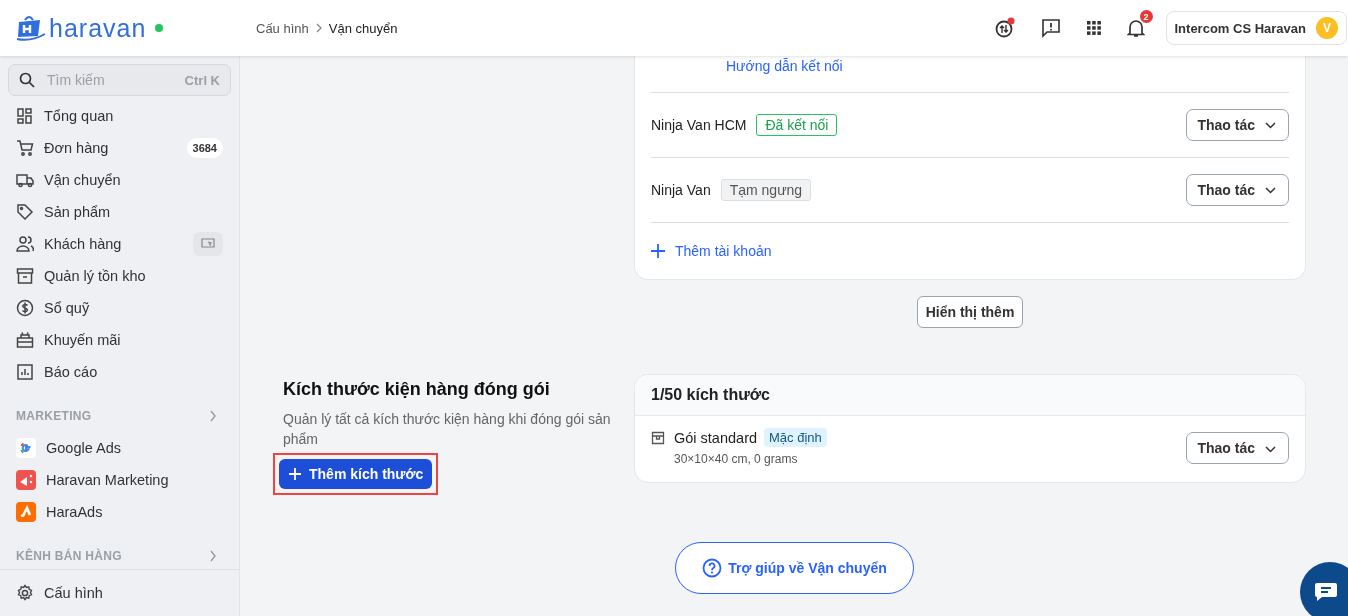 The height and width of the screenshot is (616, 1348). Describe the element at coordinates (716, 437) in the screenshot. I see `package-name: Gói standard` at that location.